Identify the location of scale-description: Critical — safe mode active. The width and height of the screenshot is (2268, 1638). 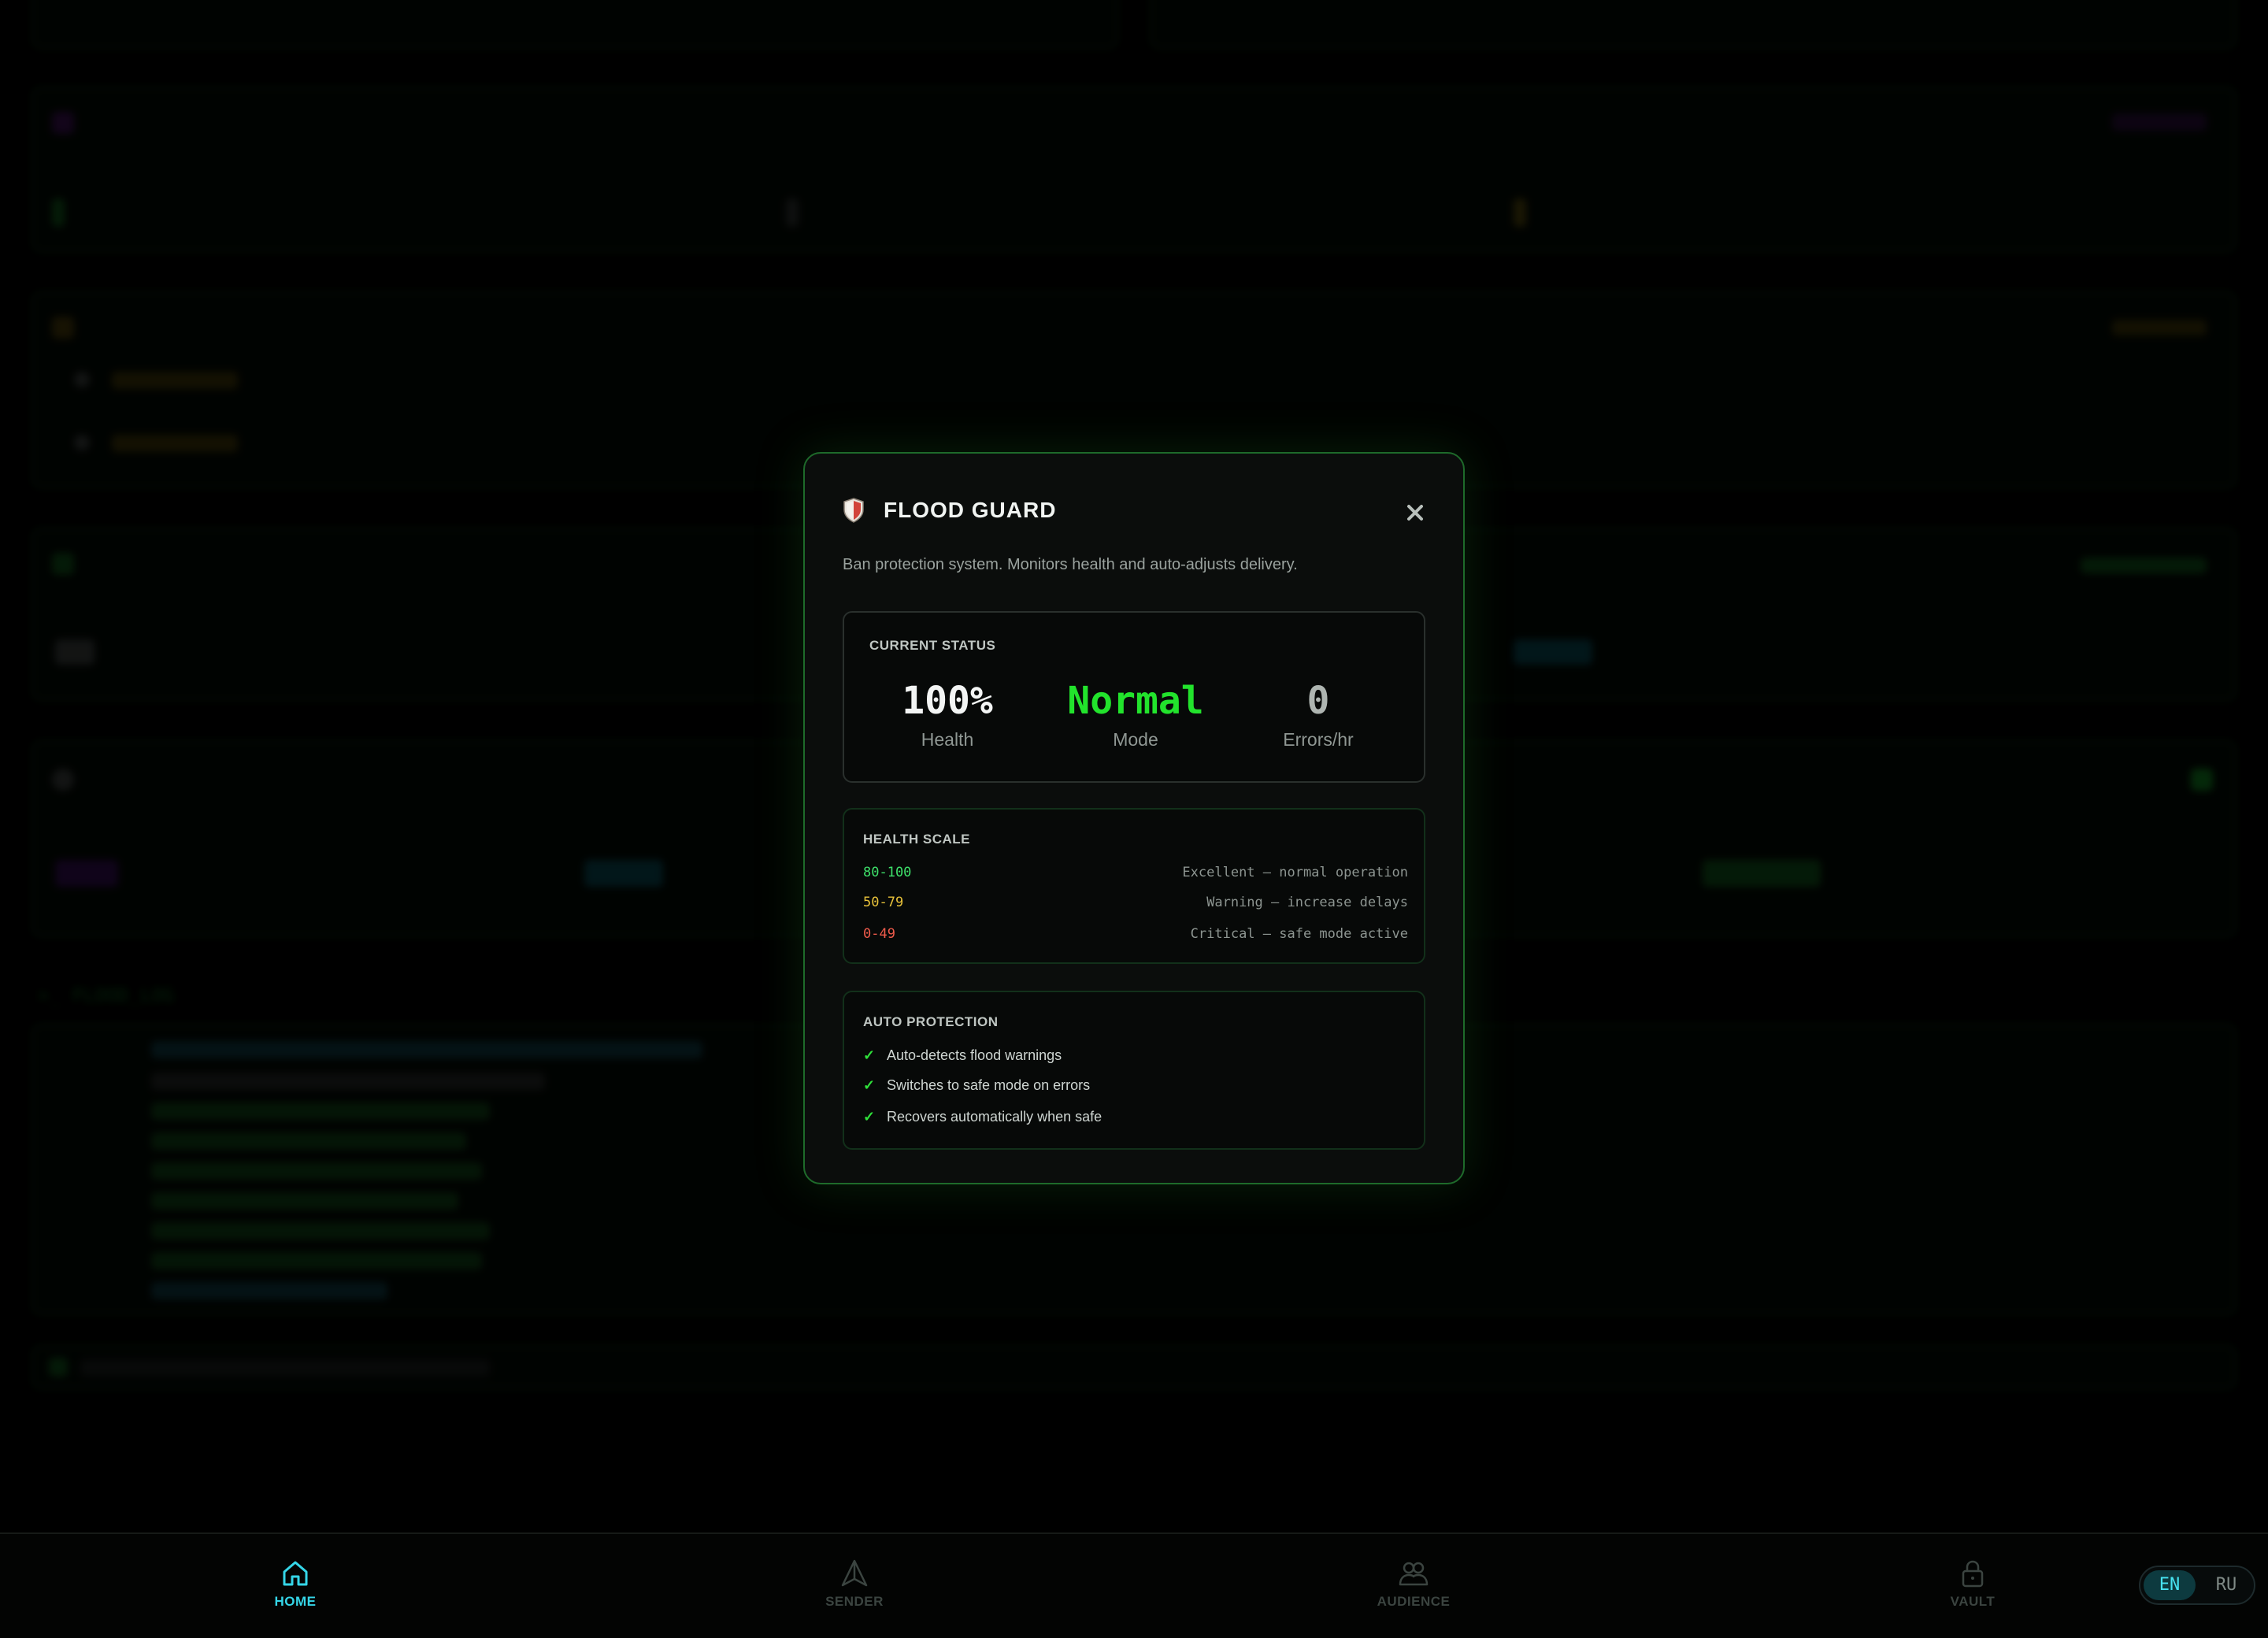
(1299, 934).